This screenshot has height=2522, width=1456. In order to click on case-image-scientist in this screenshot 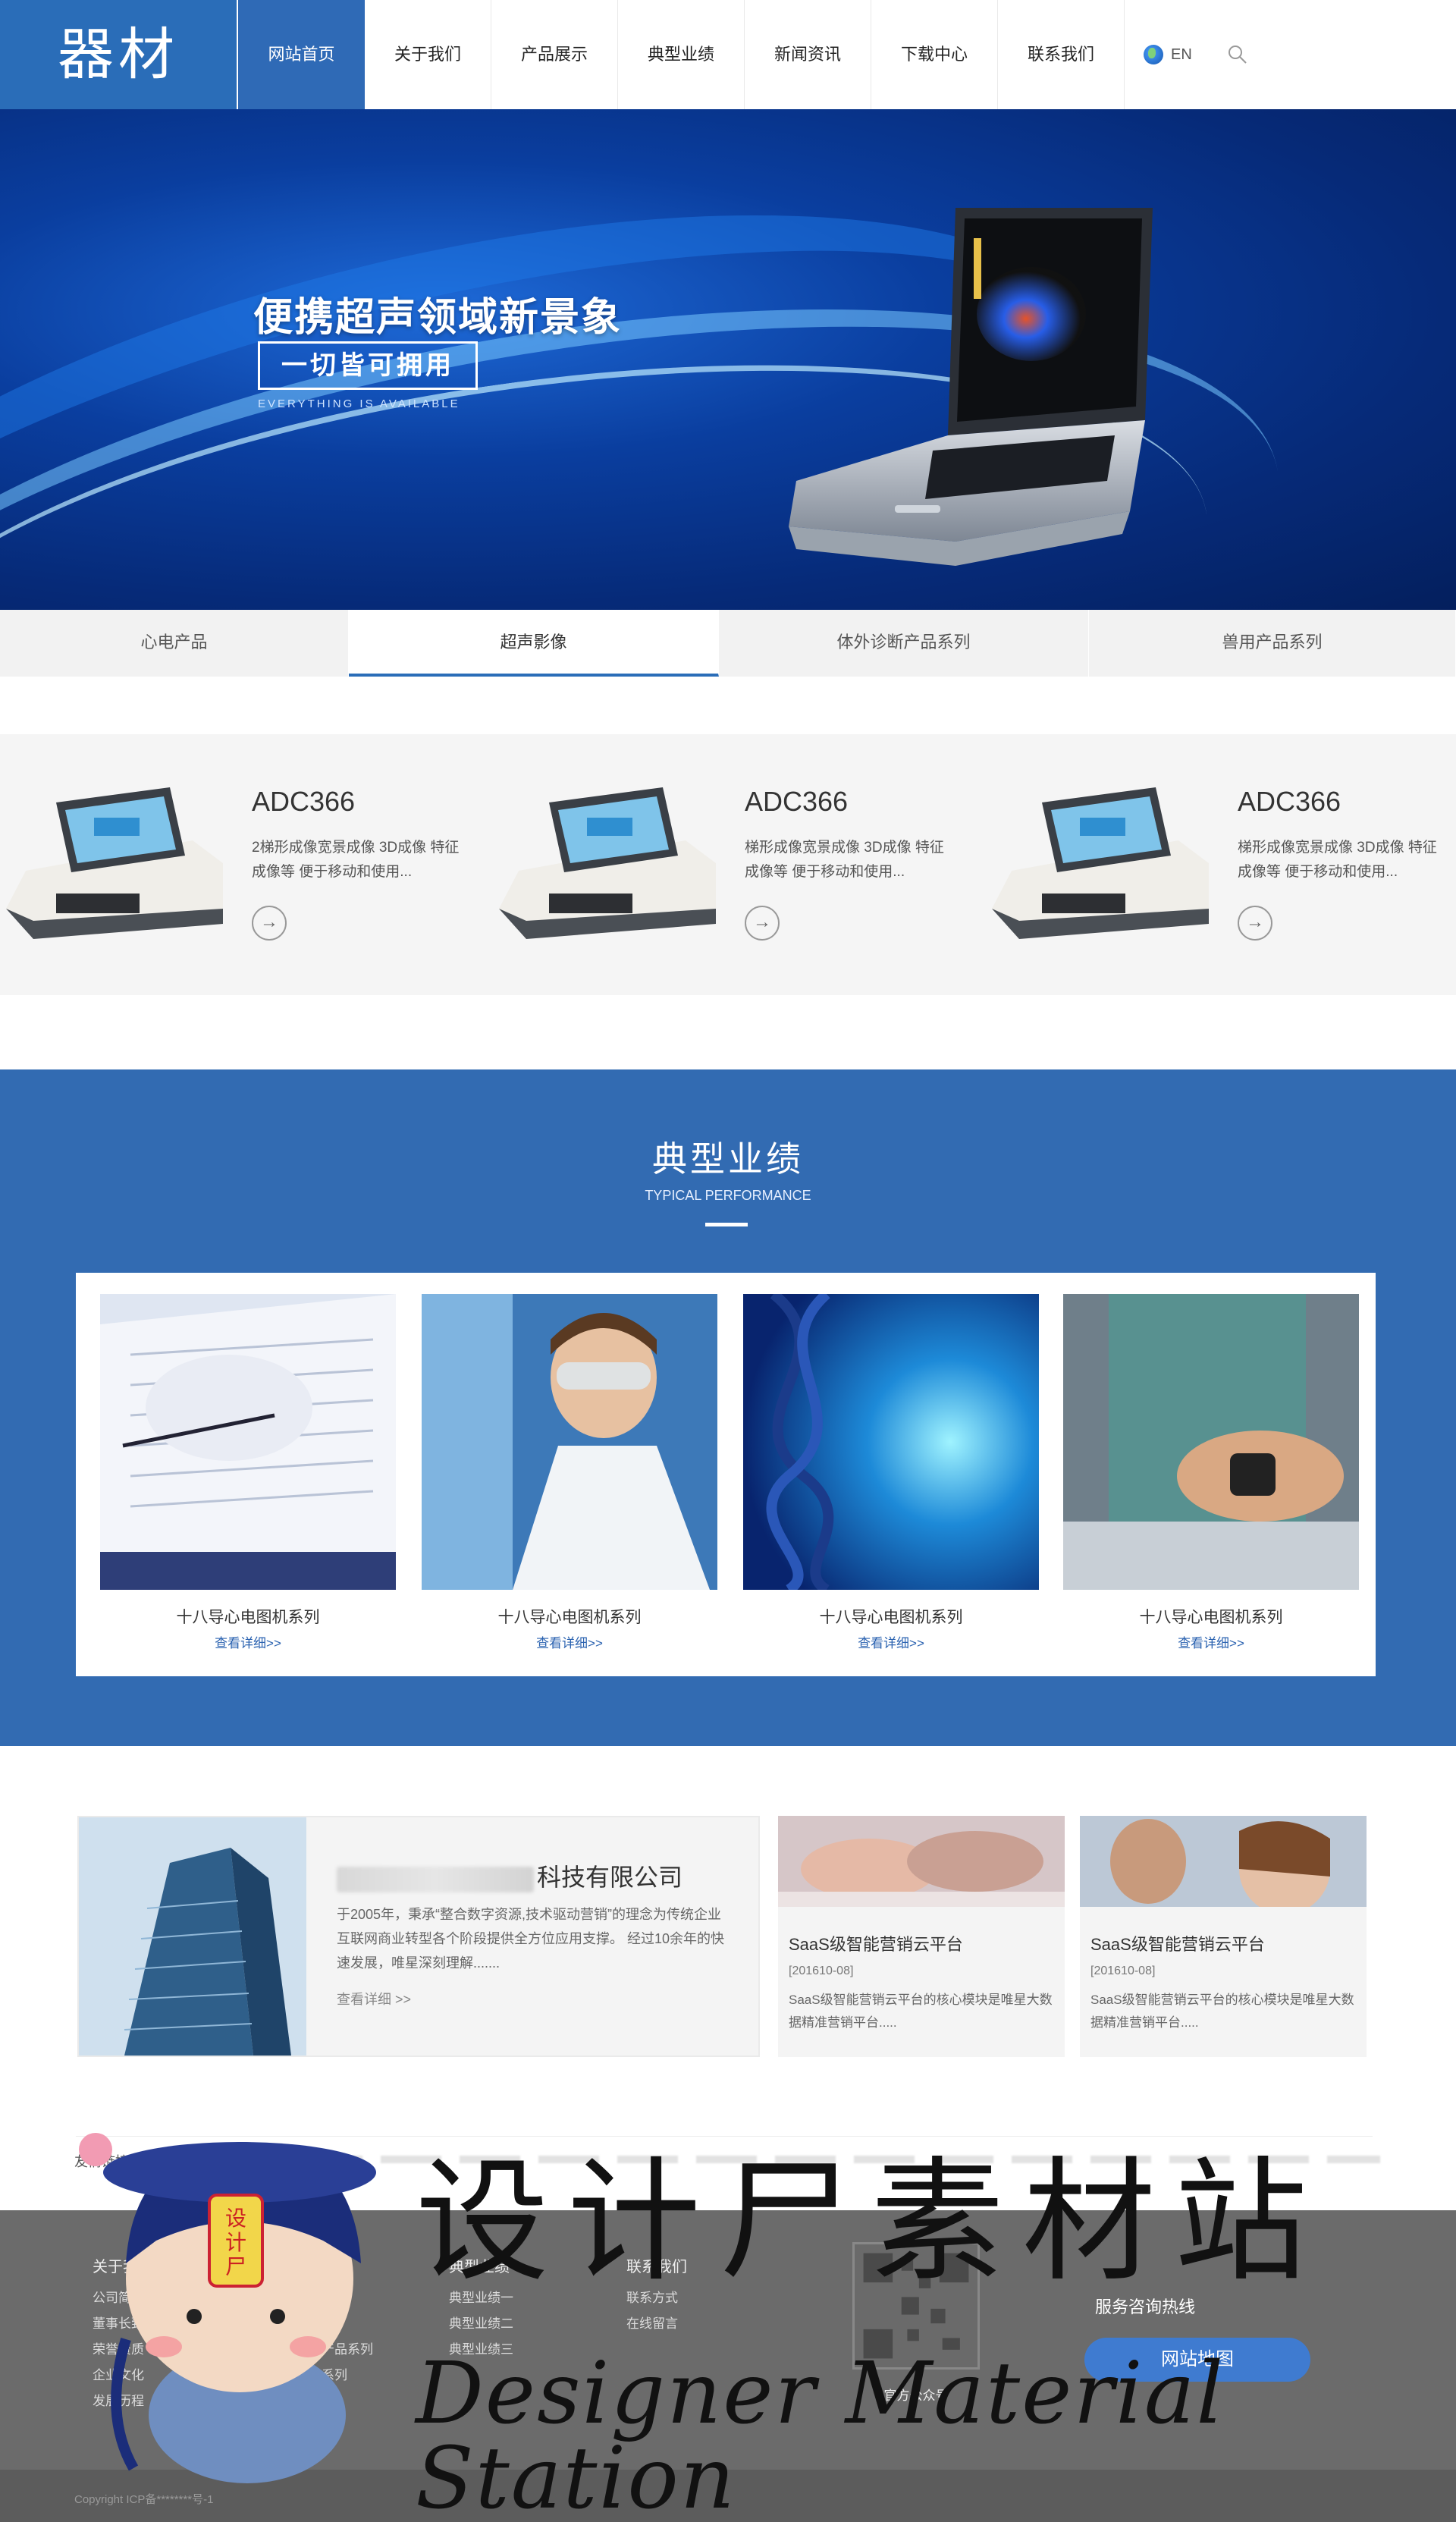, I will do `click(569, 1442)`.